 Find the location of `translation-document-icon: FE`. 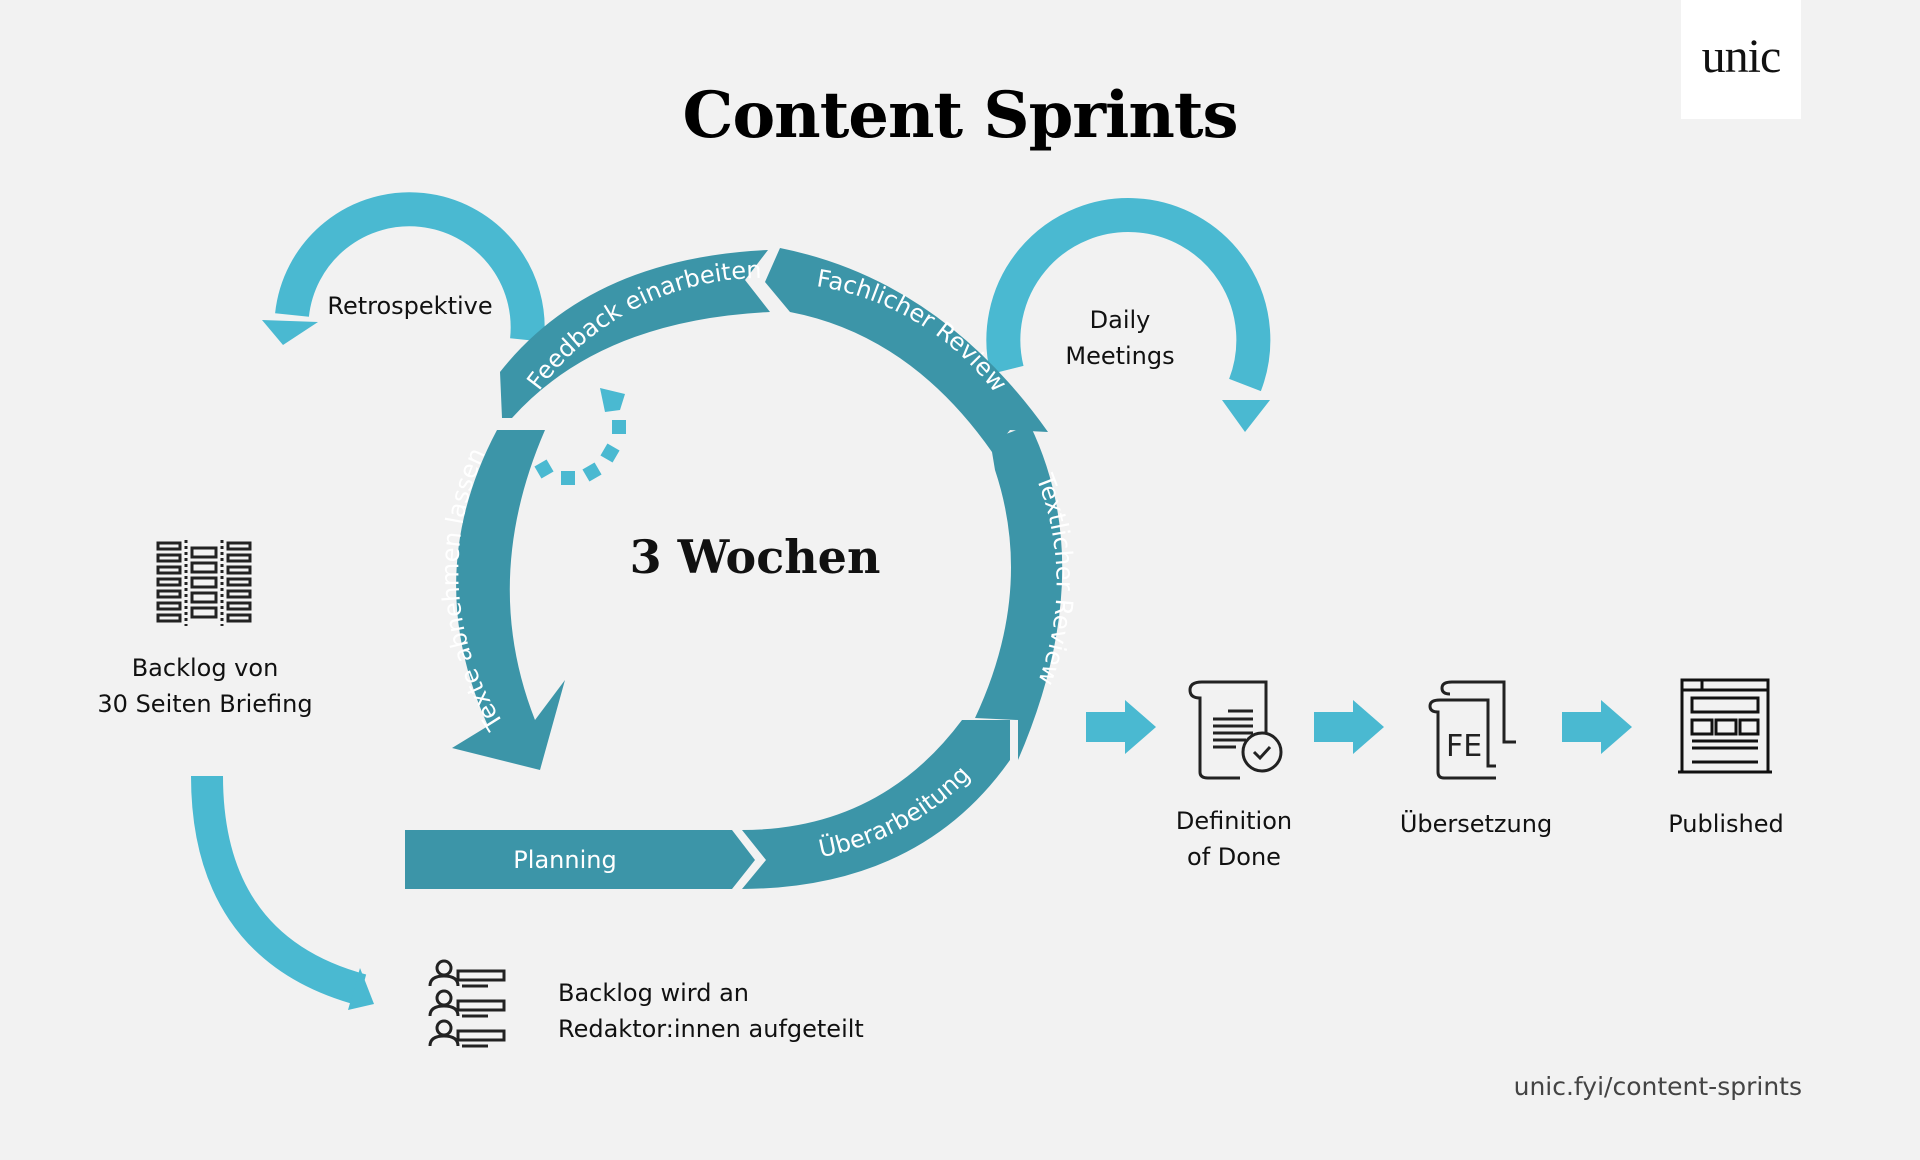

translation-document-icon: FE is located at coordinates (1472, 730).